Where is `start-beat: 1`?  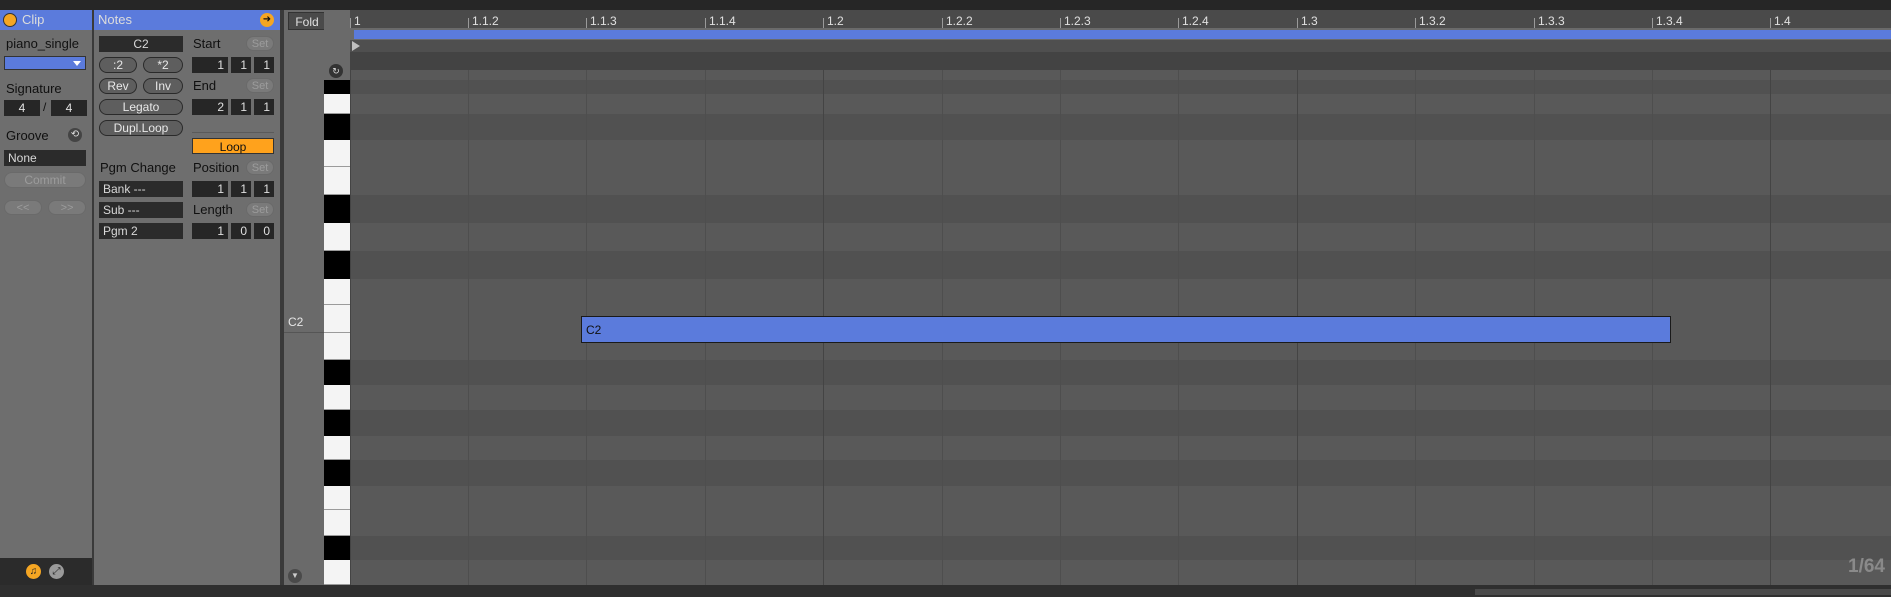
start-beat: 1 is located at coordinates (241, 65).